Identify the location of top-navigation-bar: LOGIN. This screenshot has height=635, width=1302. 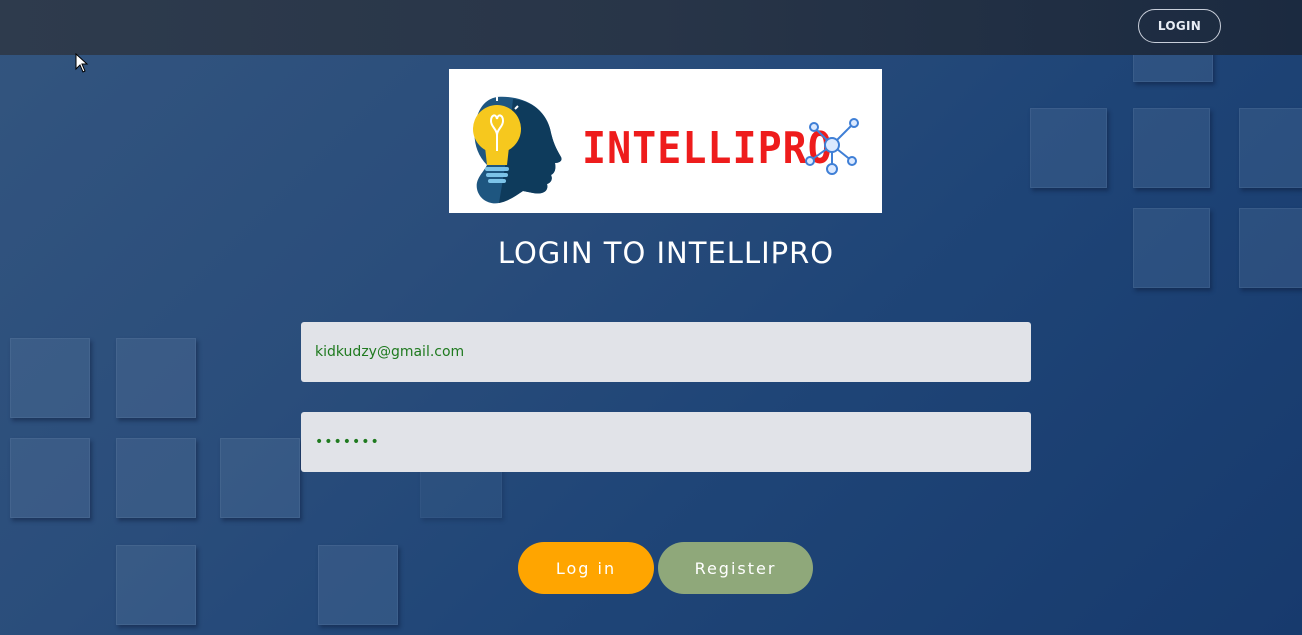
(651, 27).